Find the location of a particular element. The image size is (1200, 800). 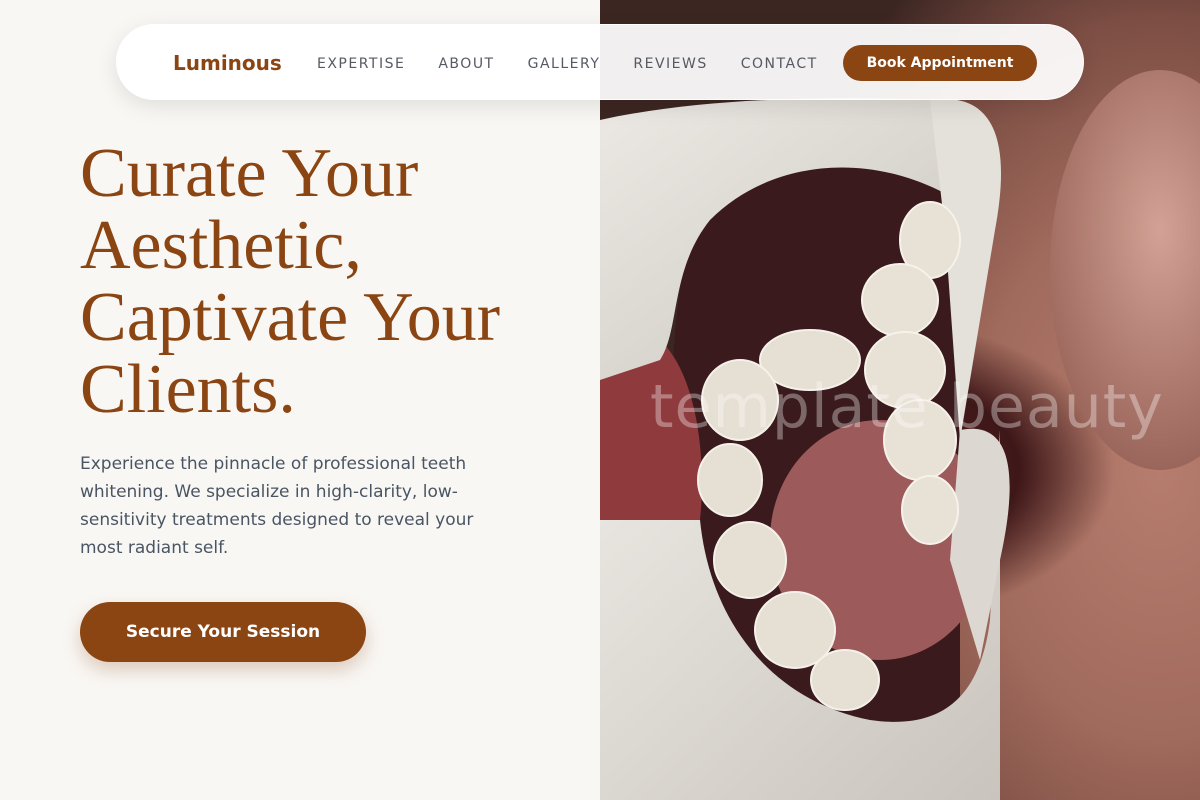

watermark-text: template beauty is located at coordinates (907, 407).